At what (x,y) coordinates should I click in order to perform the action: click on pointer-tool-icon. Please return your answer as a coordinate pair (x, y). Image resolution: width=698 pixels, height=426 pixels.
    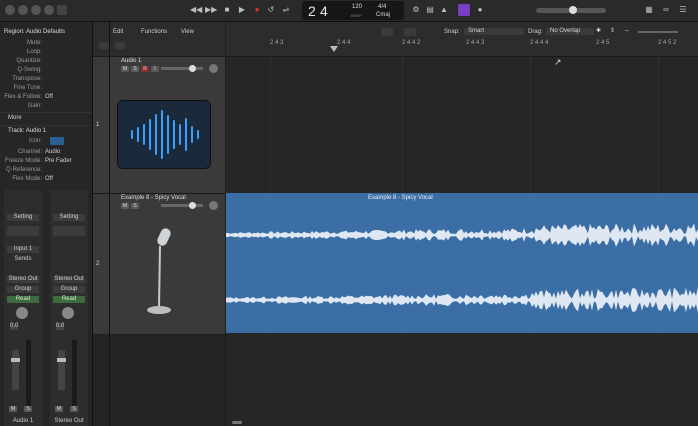
    Looking at the image, I should click on (387, 32).